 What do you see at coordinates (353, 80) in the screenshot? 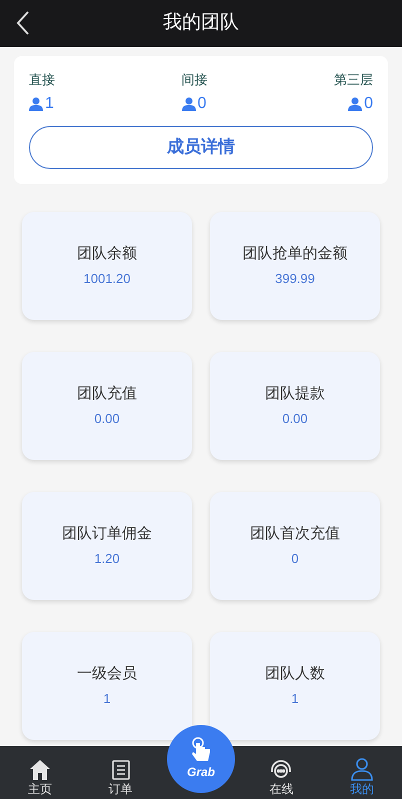
I see `level-label: 第三层` at bounding box center [353, 80].